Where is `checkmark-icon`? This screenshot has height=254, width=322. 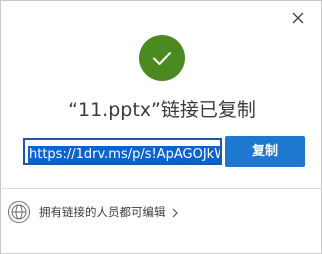
checkmark-icon is located at coordinates (162, 58).